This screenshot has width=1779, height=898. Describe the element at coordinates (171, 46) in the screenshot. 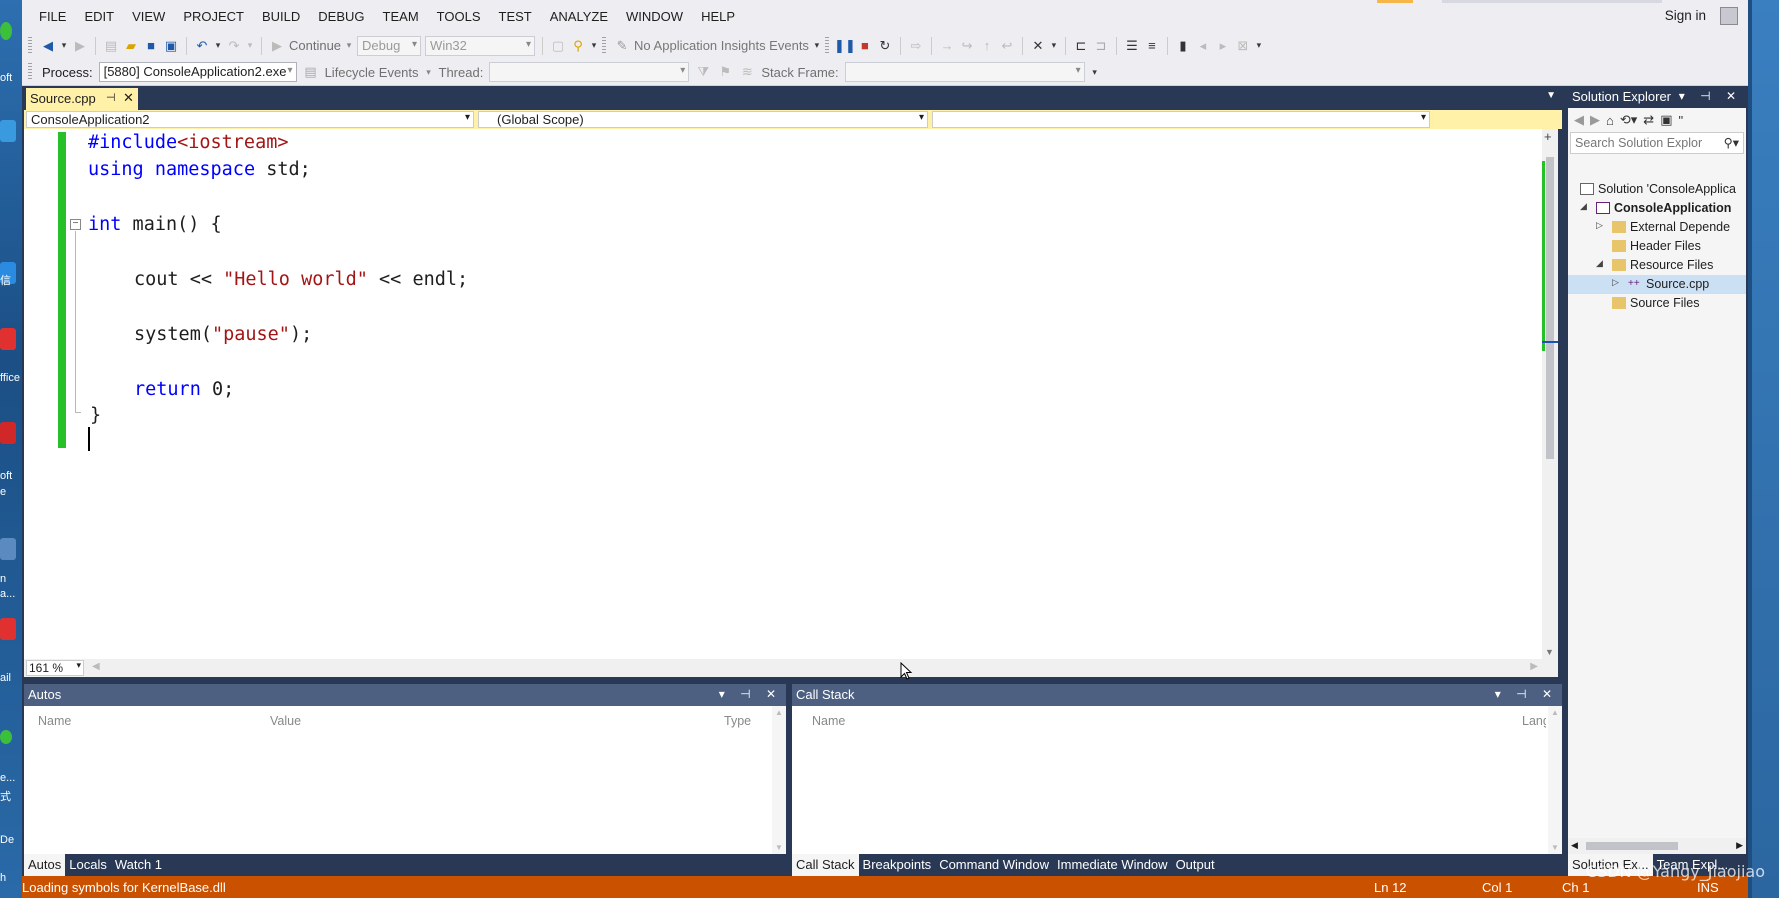

I see `save-all-icon: ▣` at that location.